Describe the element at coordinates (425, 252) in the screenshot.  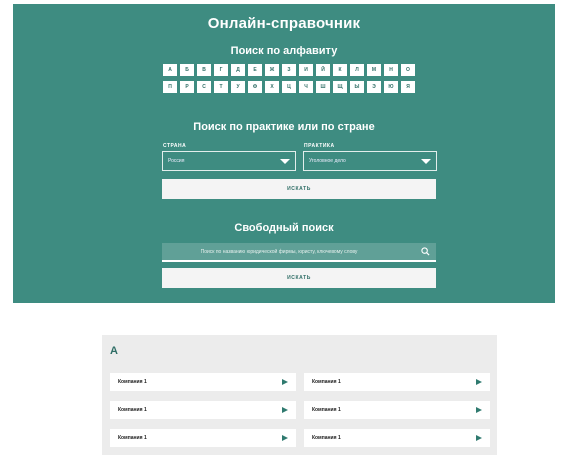
I see `search-icon` at that location.